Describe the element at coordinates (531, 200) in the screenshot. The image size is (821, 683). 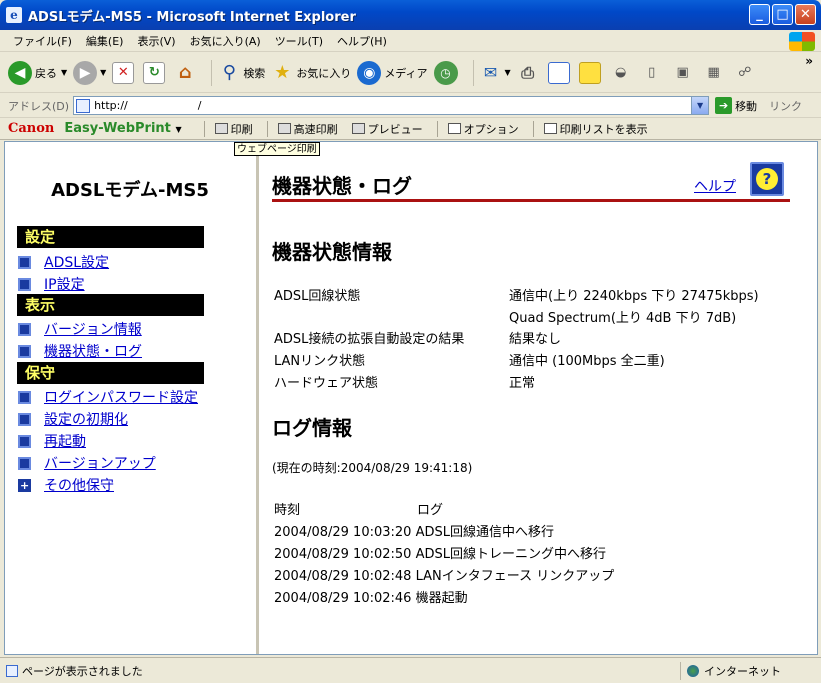
I see `title-underline` at that location.